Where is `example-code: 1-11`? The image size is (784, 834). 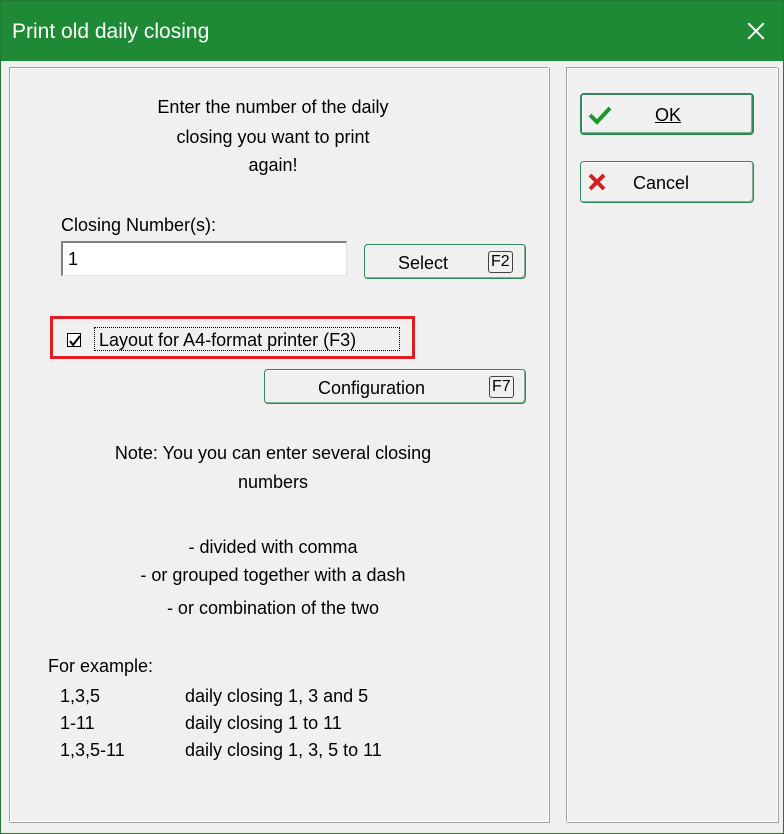 example-code: 1-11 is located at coordinates (77, 723).